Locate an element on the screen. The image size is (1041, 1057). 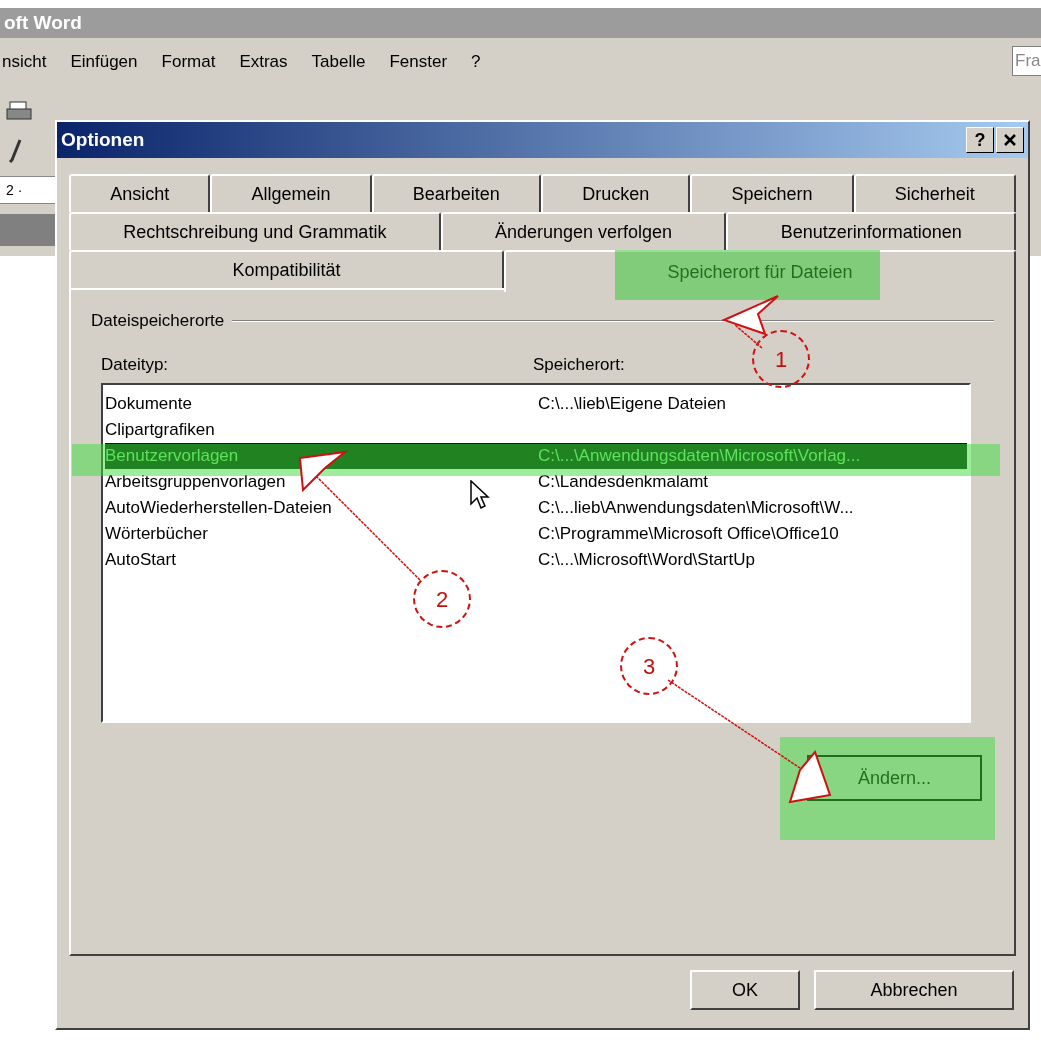
close-button is located at coordinates (1010, 140).